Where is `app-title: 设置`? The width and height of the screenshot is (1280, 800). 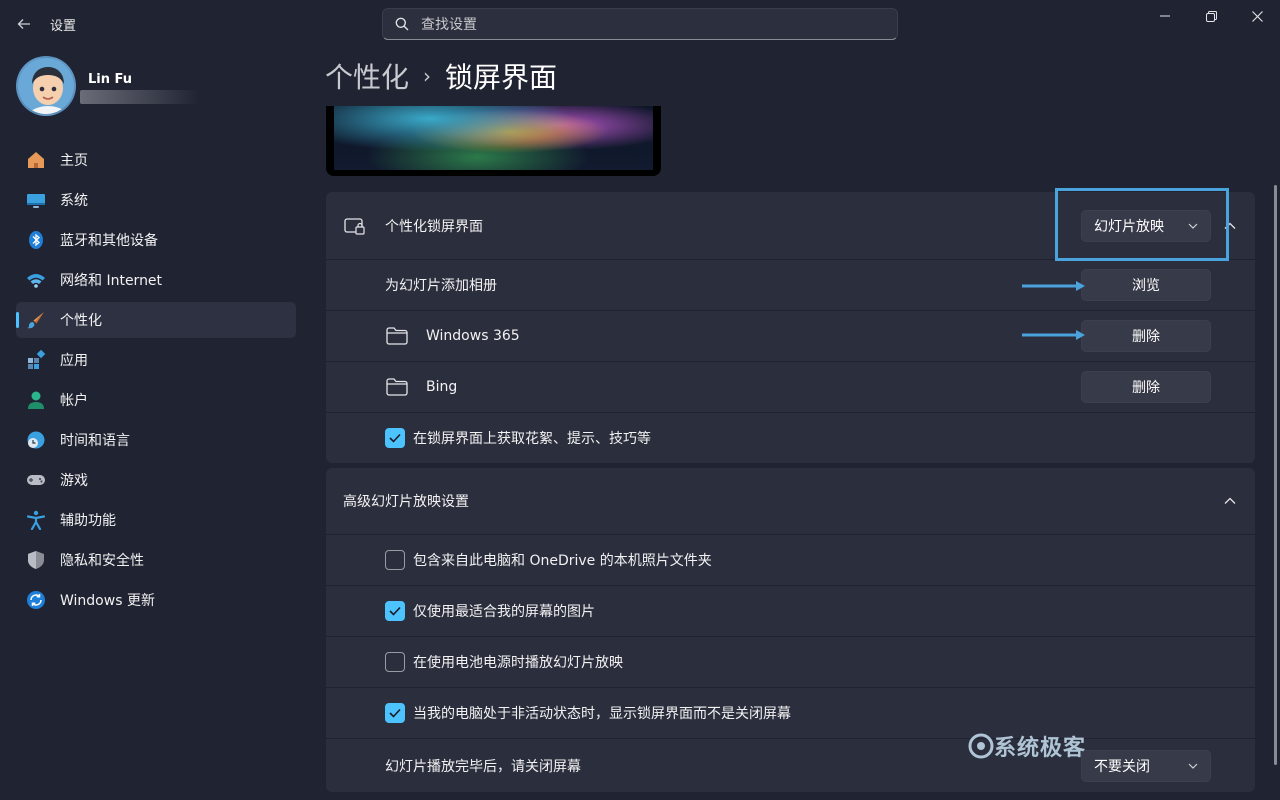 app-title: 设置 is located at coordinates (63, 26).